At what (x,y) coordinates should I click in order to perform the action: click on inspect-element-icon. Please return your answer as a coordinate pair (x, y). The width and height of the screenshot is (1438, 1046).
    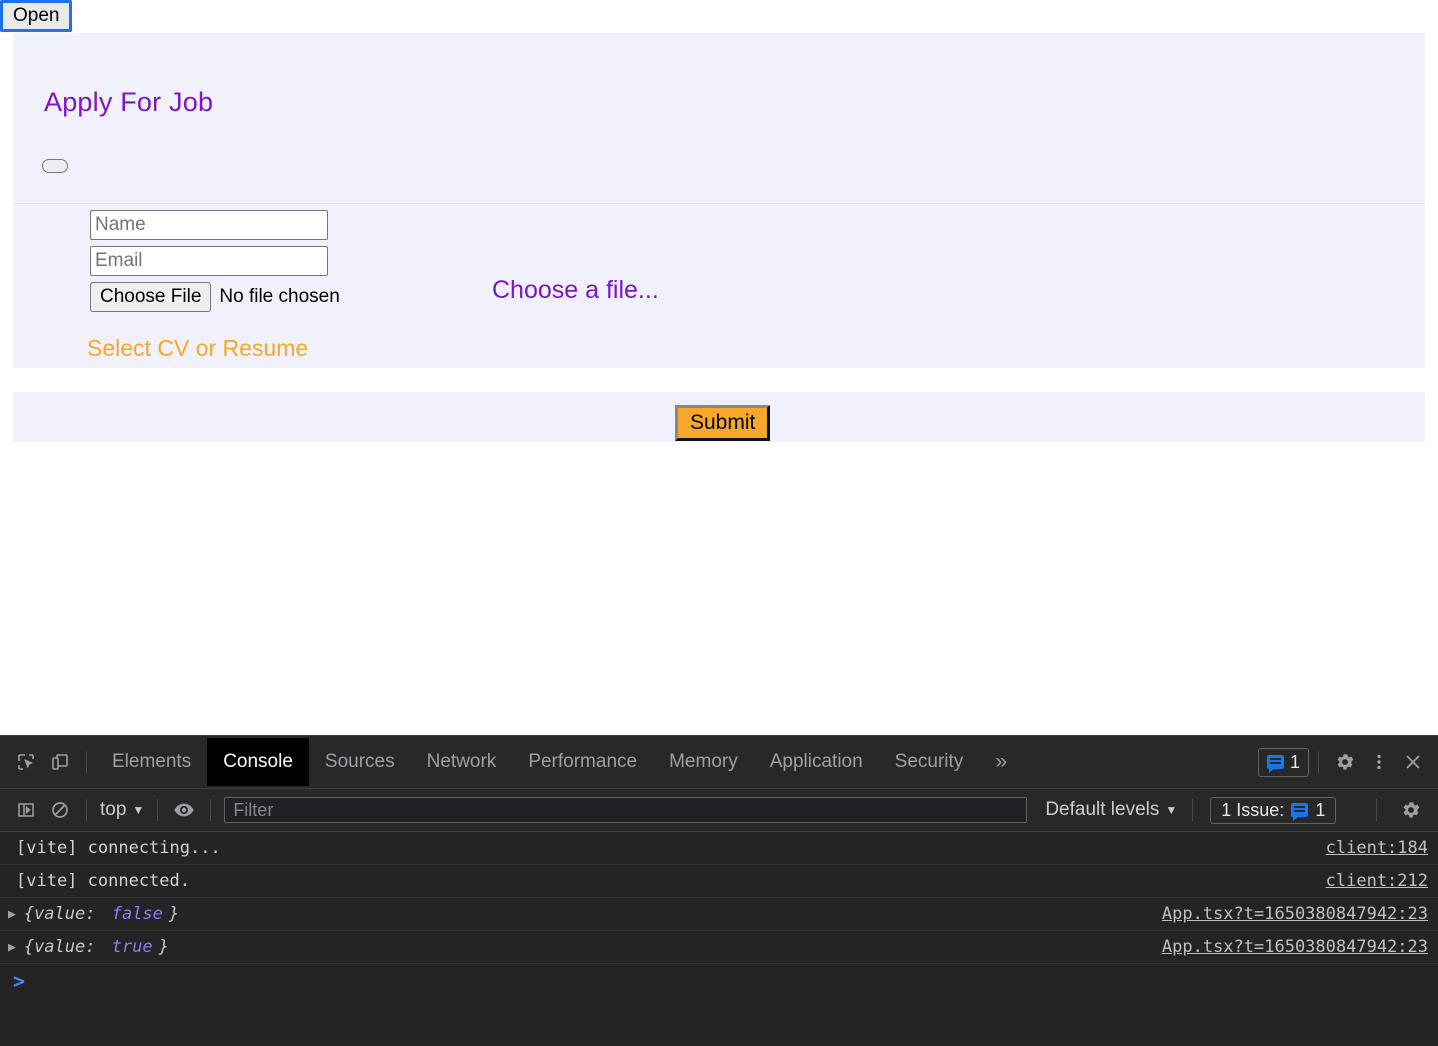
    Looking at the image, I should click on (26, 762).